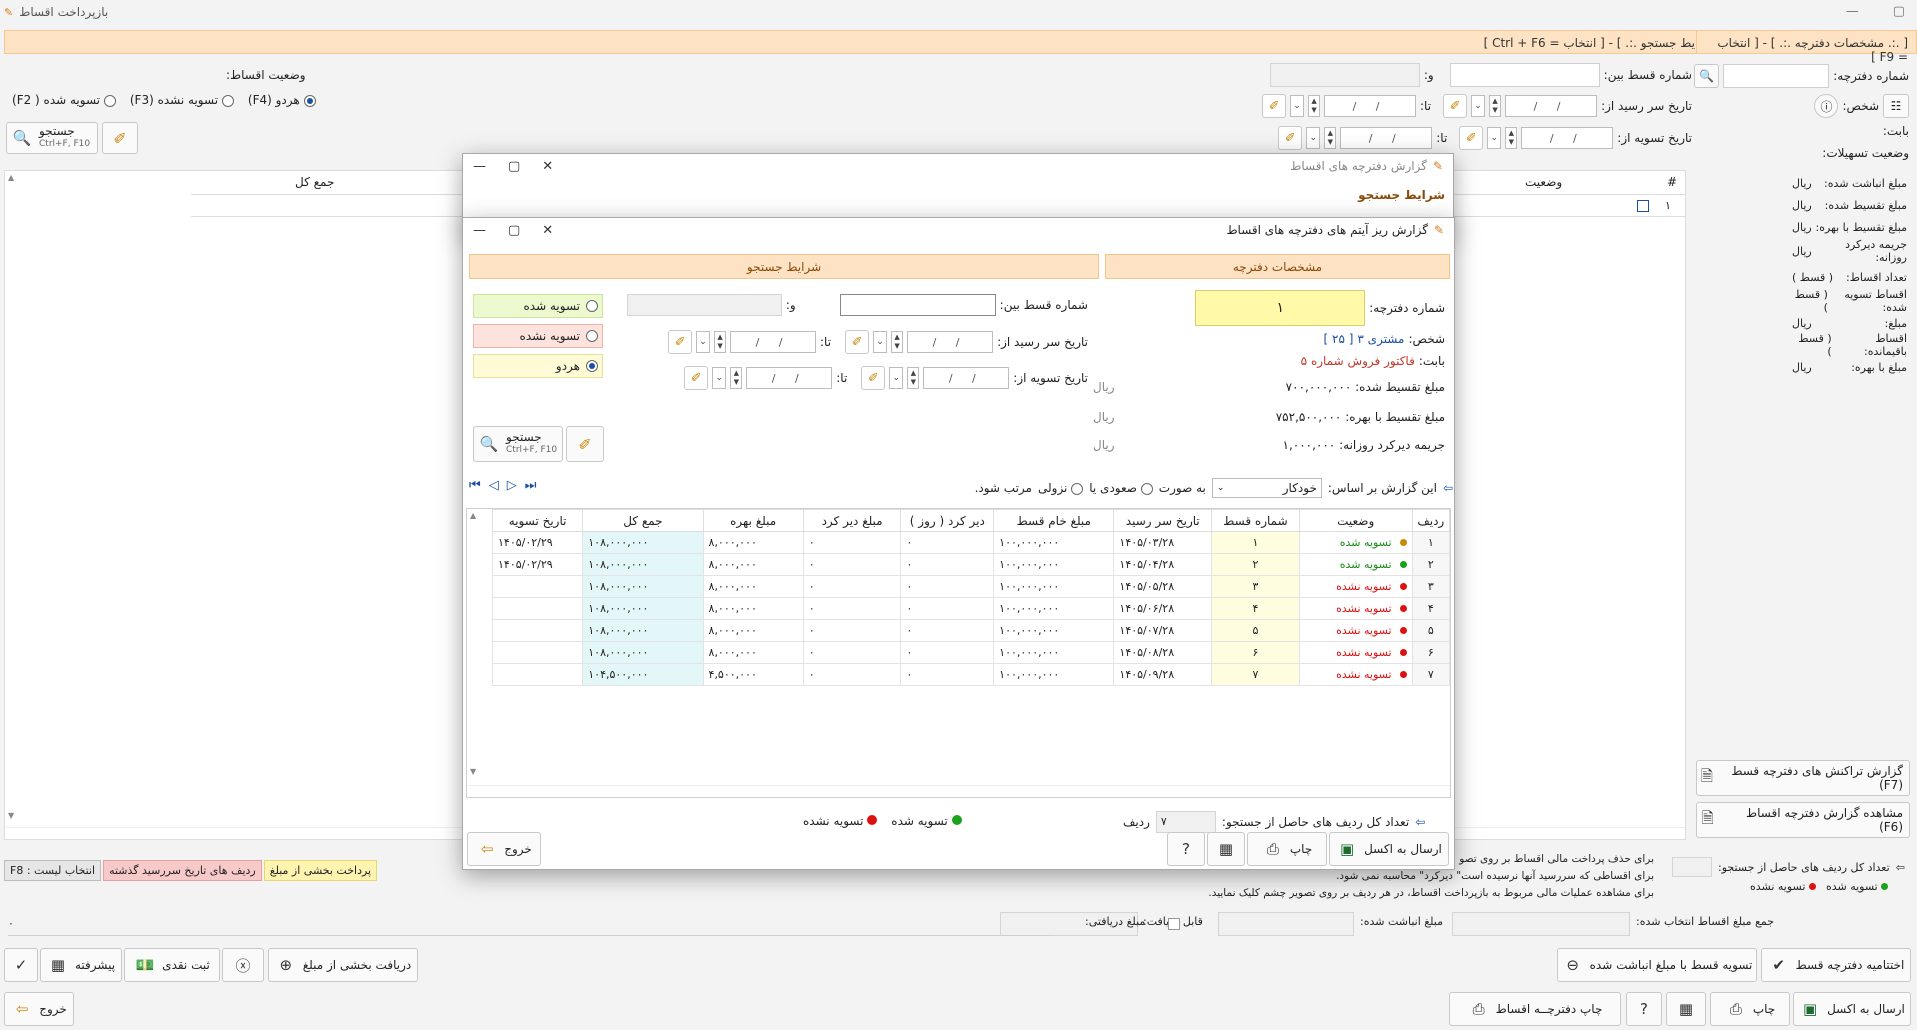  I want to click on dlg-settle-to-clear-button: ✐, so click(696, 378).